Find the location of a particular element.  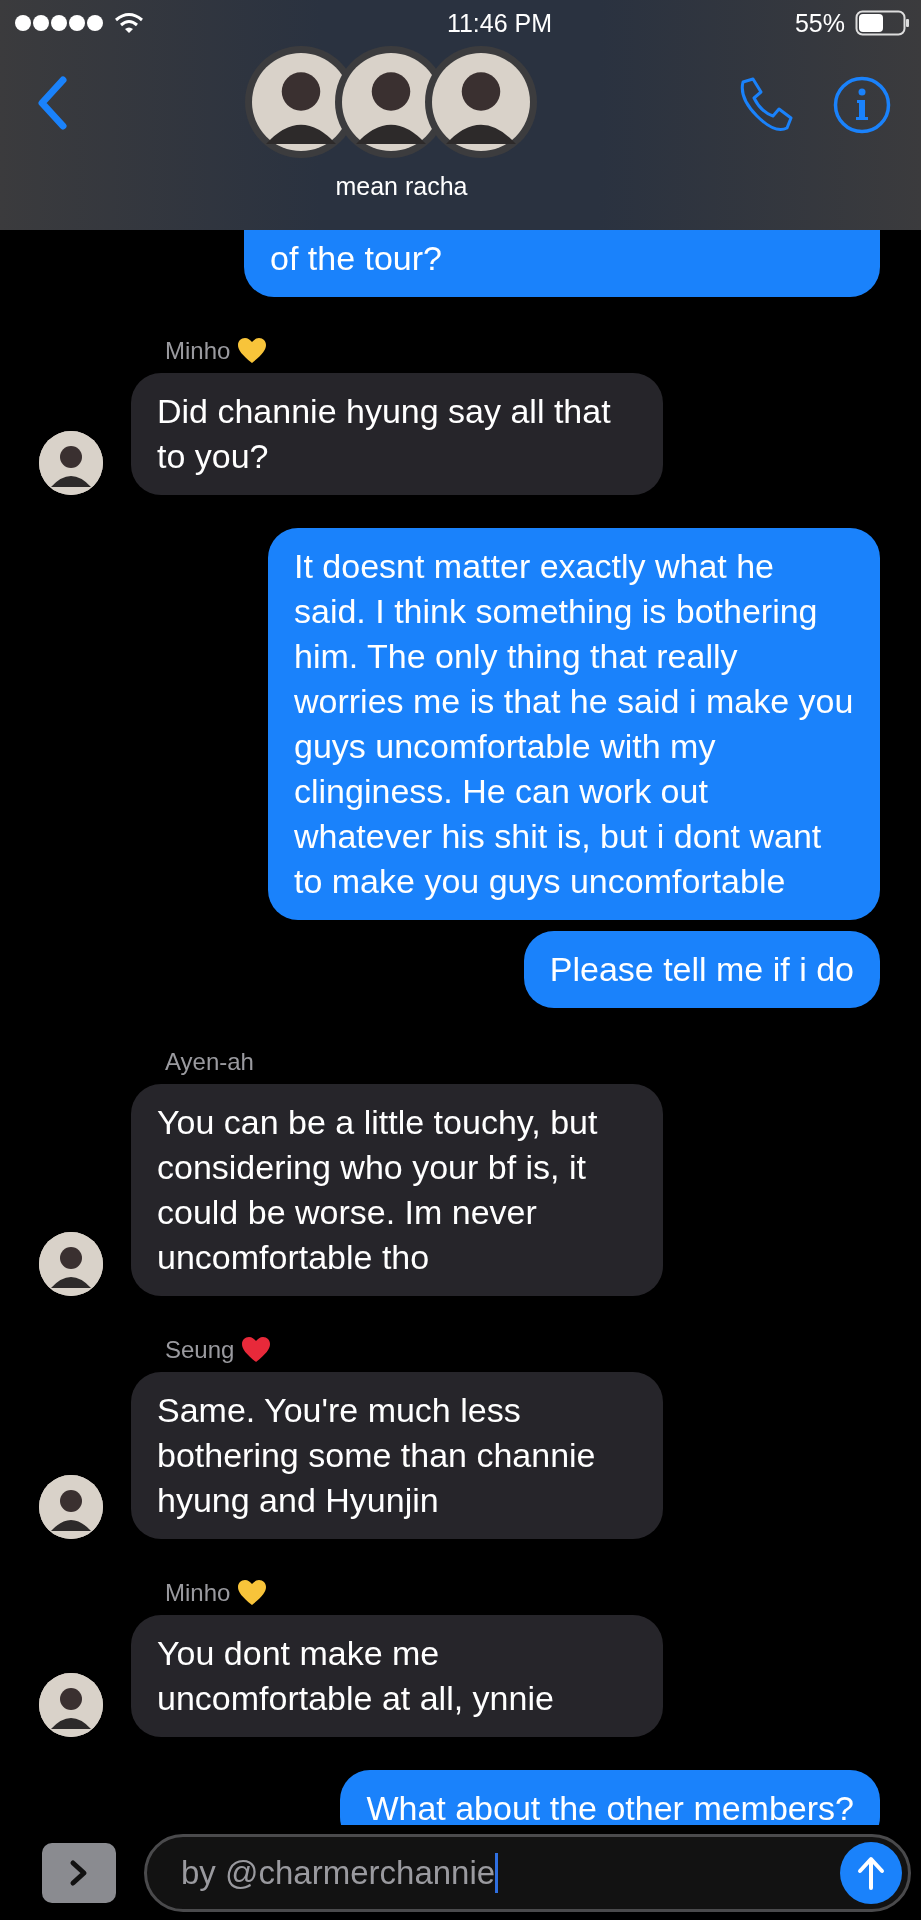

sender-name: Ayen-ah is located at coordinates (209, 1062).